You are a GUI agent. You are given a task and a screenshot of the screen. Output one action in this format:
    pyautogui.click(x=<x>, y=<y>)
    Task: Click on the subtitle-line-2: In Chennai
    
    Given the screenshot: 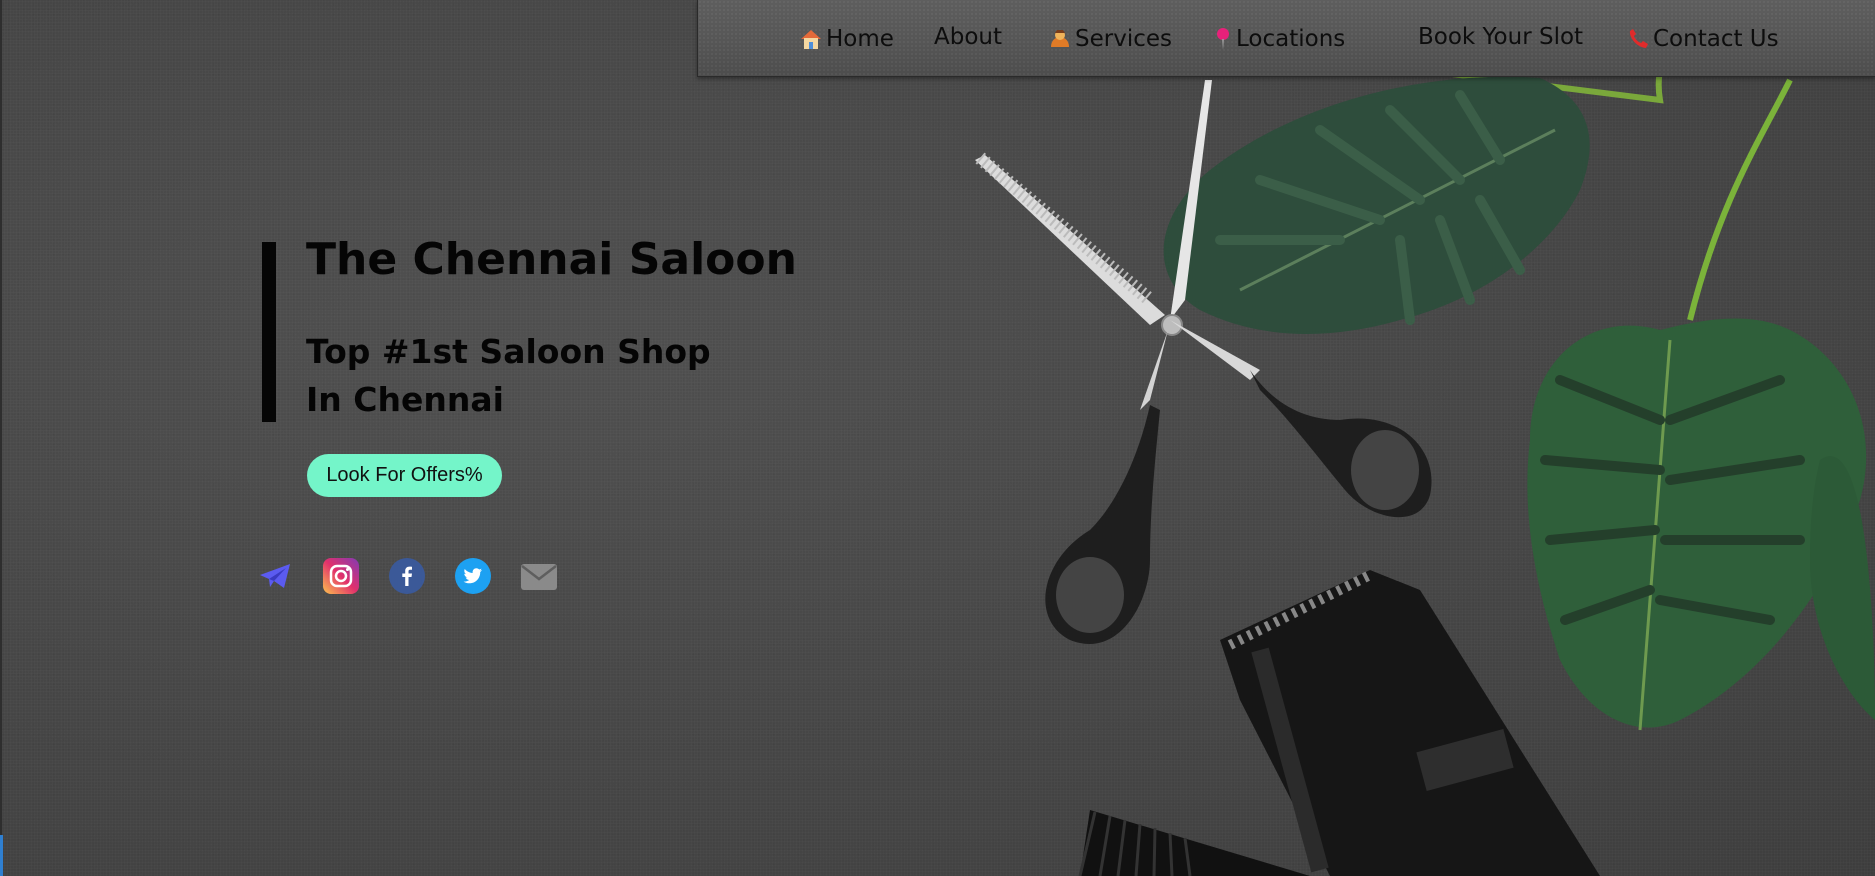 What is the action you would take?
    pyautogui.click(x=405, y=399)
    